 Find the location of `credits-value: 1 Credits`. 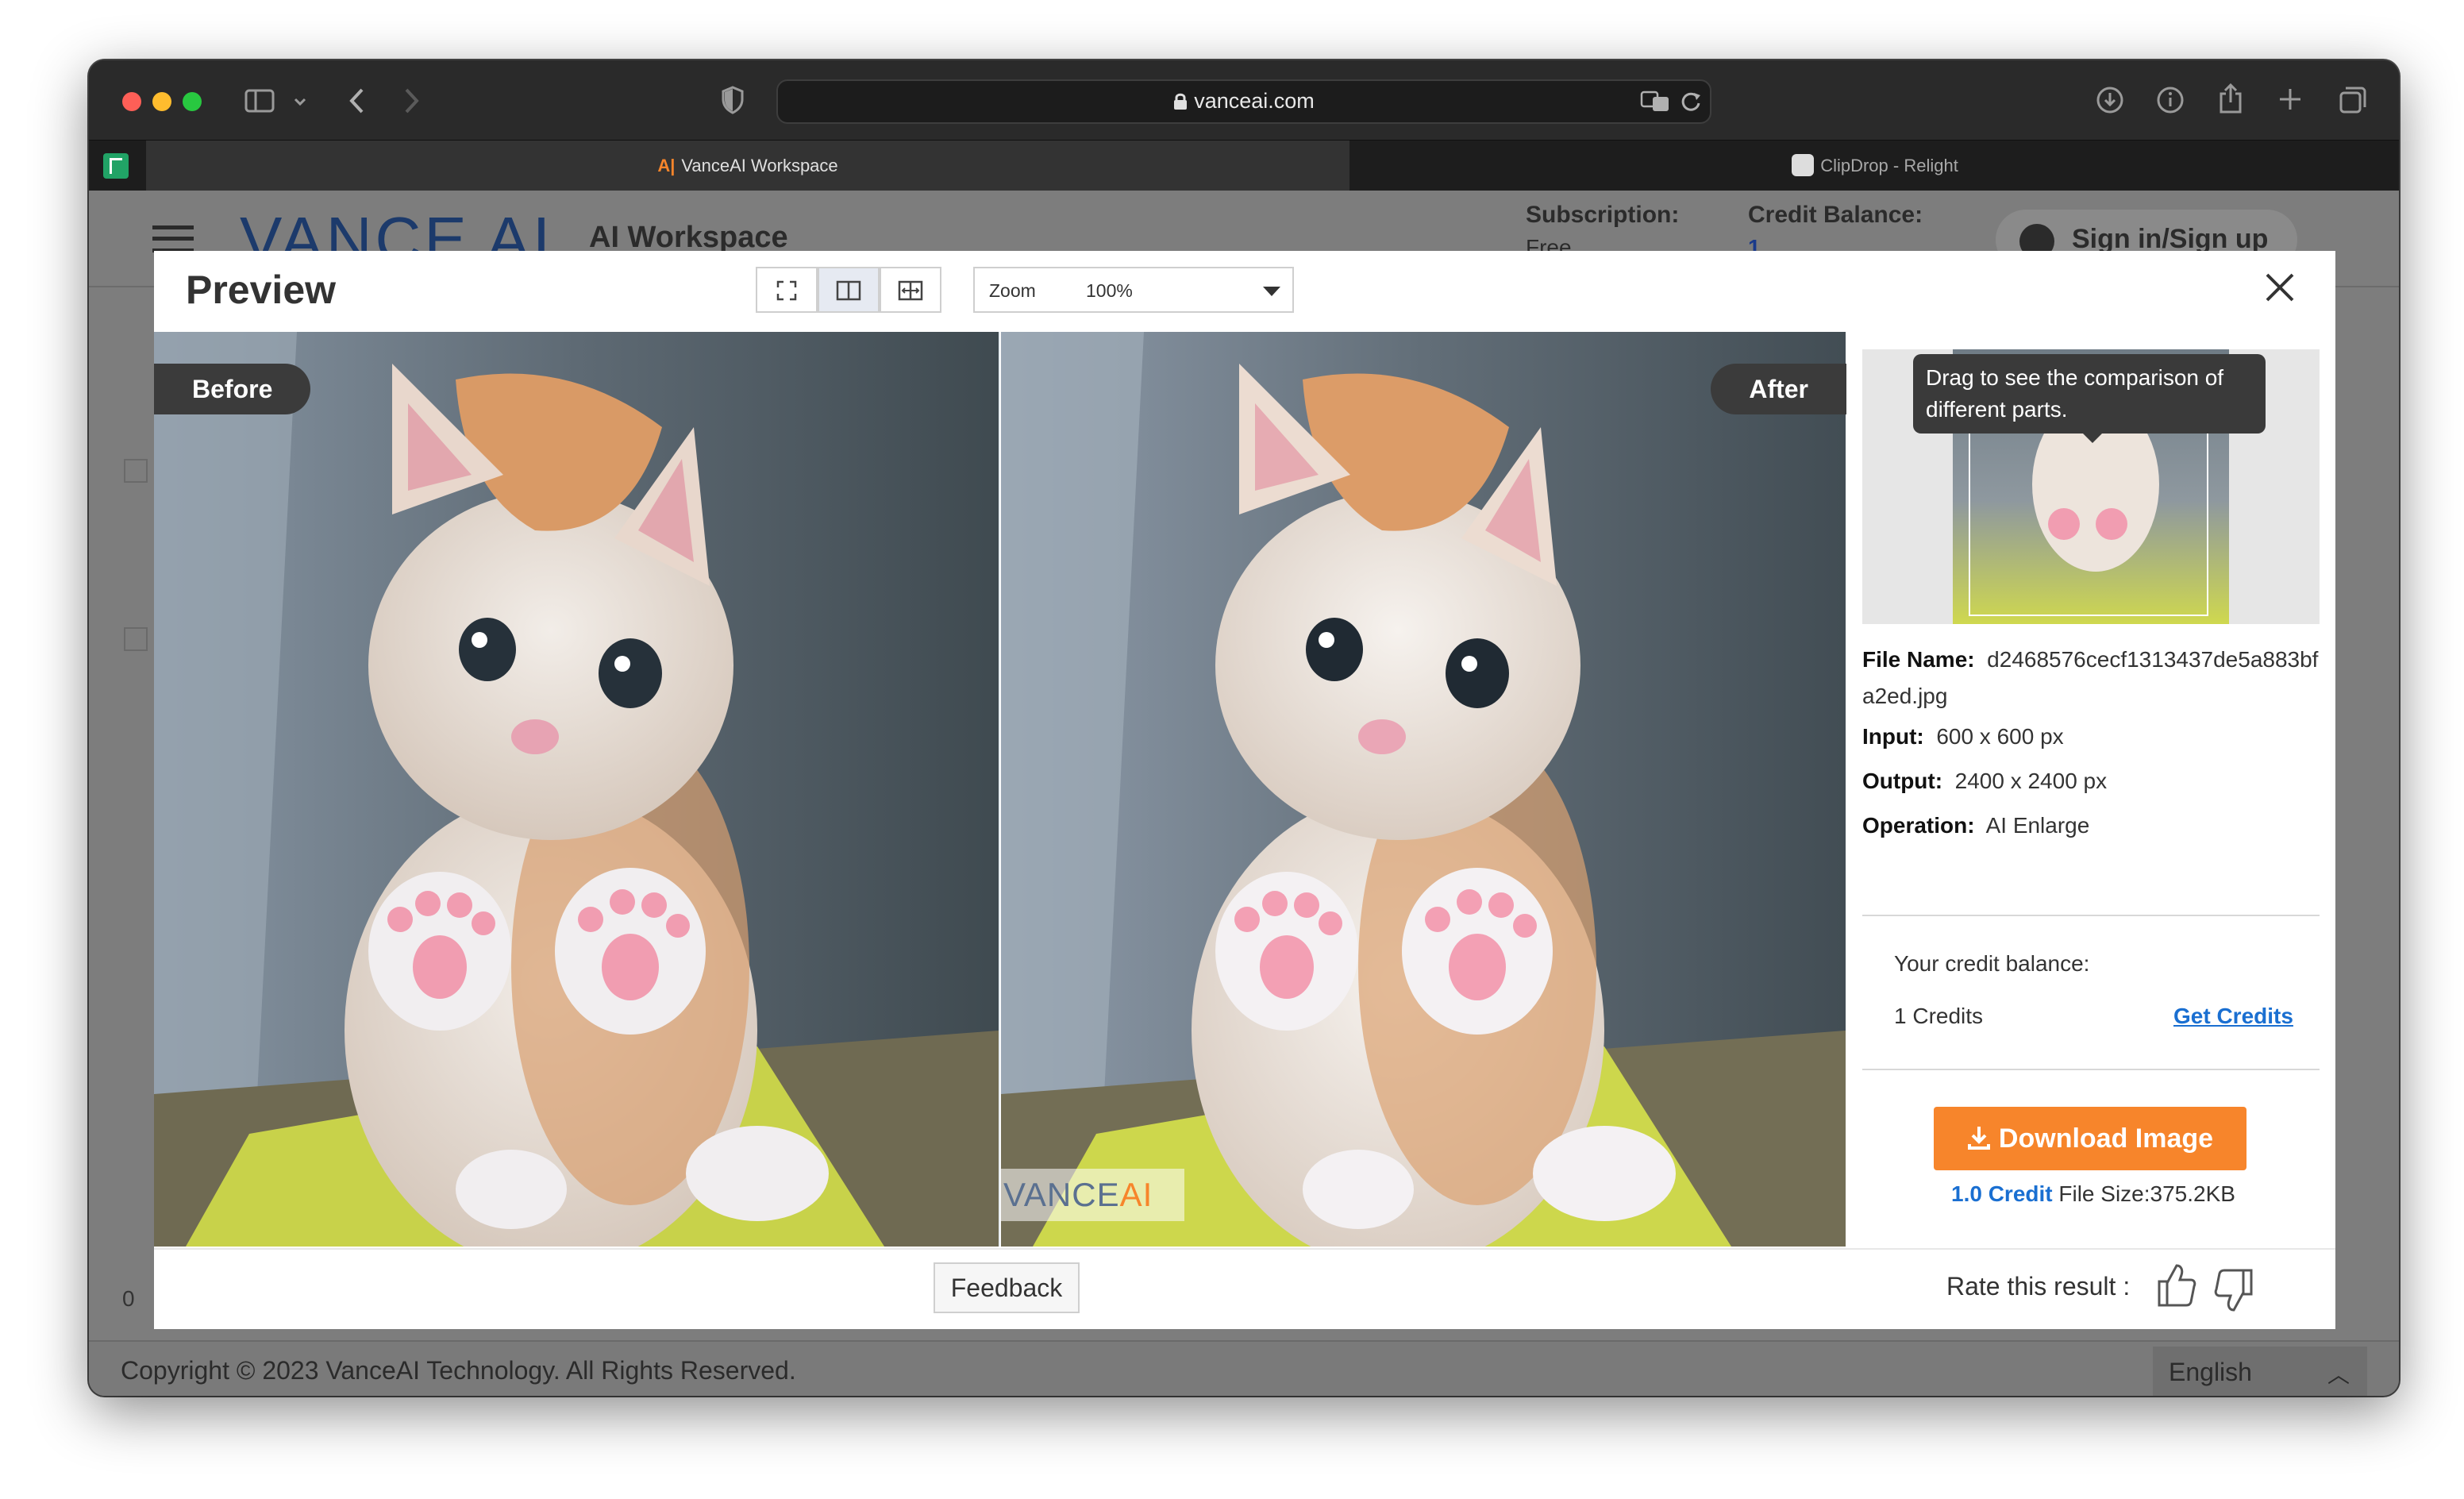

credits-value: 1 Credits is located at coordinates (1939, 1016).